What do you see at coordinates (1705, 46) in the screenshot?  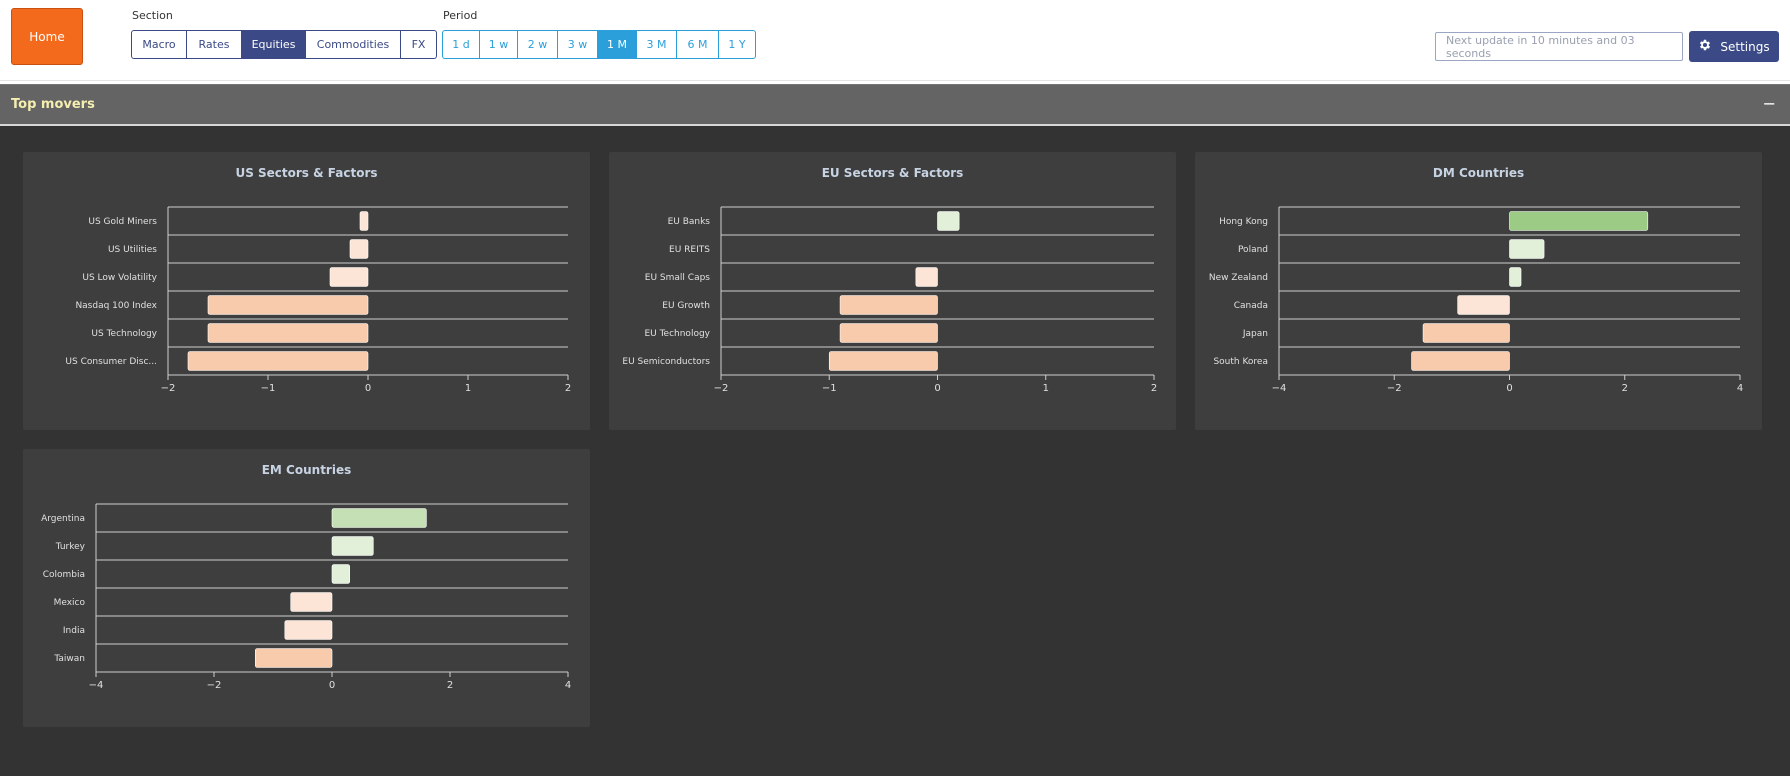 I see `gear-icon` at bounding box center [1705, 46].